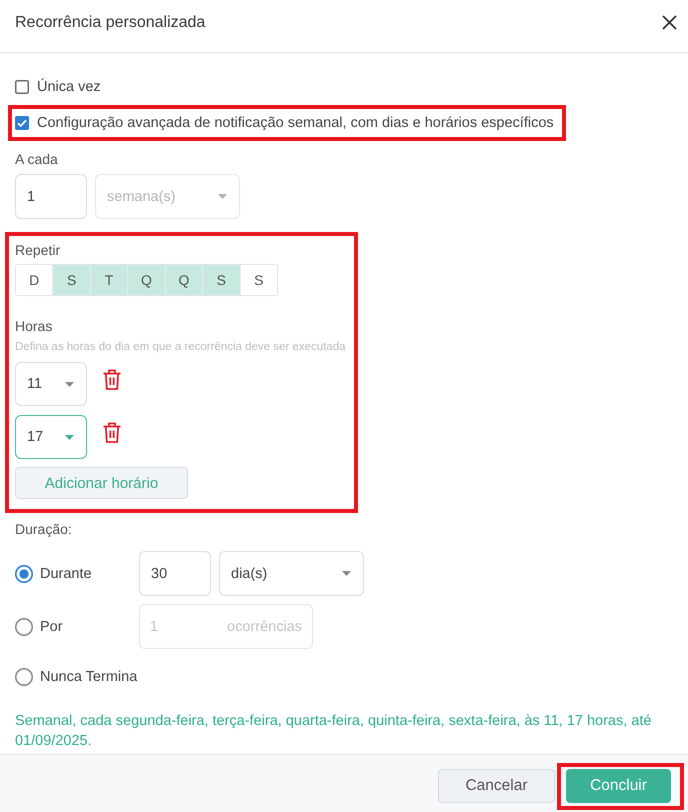  Describe the element at coordinates (37, 159) in the screenshot. I see `field-label: A cada` at that location.